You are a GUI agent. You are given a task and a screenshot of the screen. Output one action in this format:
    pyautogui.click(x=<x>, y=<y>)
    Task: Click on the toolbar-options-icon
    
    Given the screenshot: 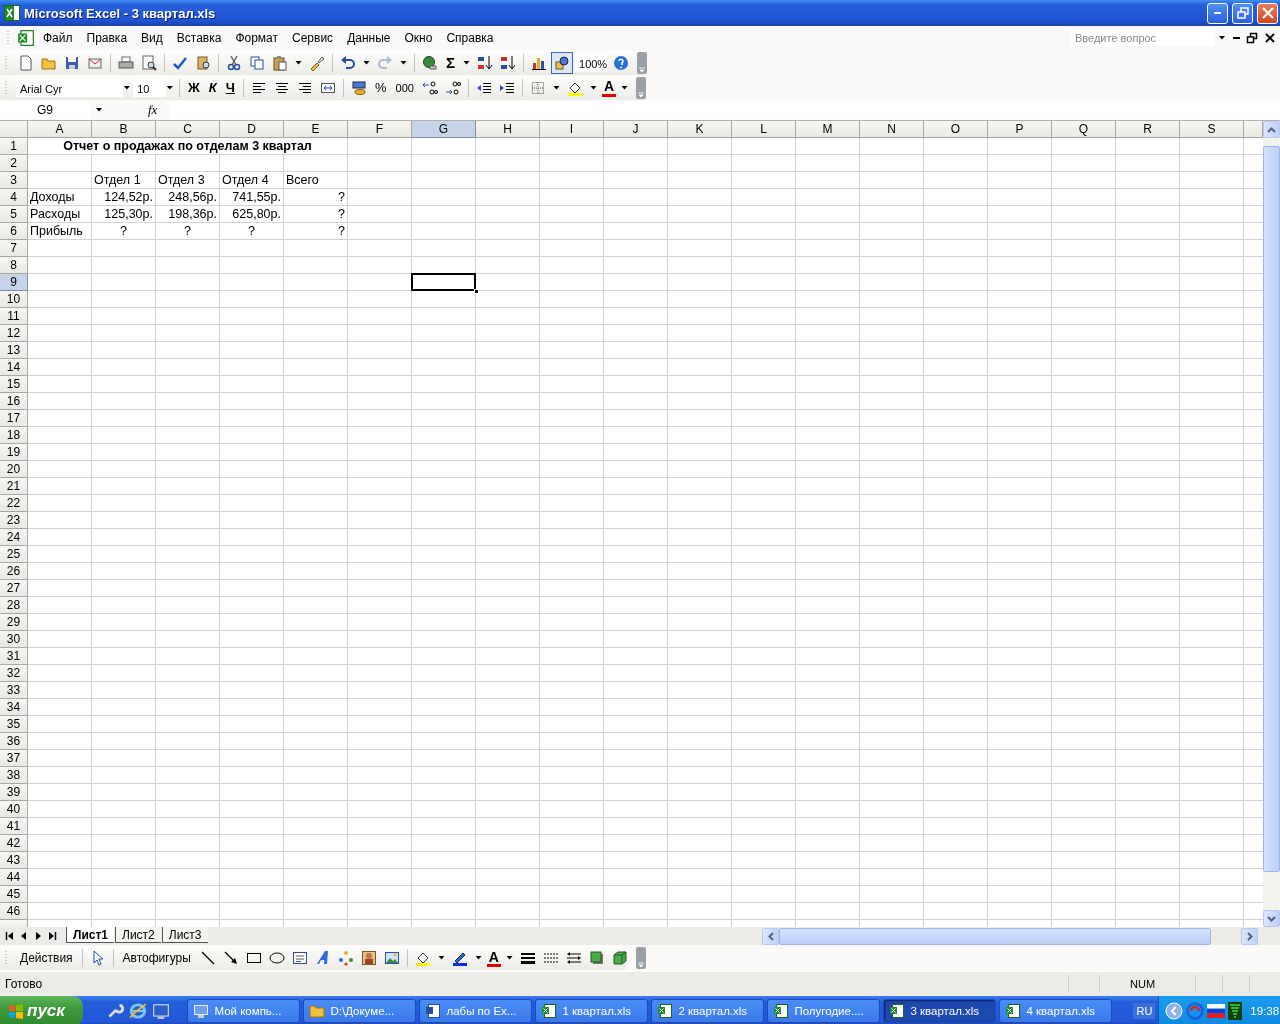 What is the action you would take?
    pyautogui.click(x=642, y=62)
    